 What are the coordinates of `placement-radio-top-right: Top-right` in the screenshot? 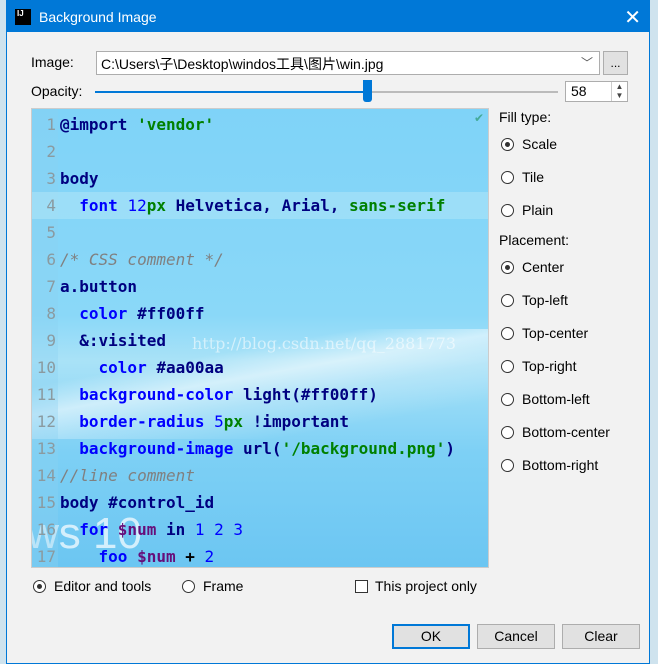 It's located at (538, 366).